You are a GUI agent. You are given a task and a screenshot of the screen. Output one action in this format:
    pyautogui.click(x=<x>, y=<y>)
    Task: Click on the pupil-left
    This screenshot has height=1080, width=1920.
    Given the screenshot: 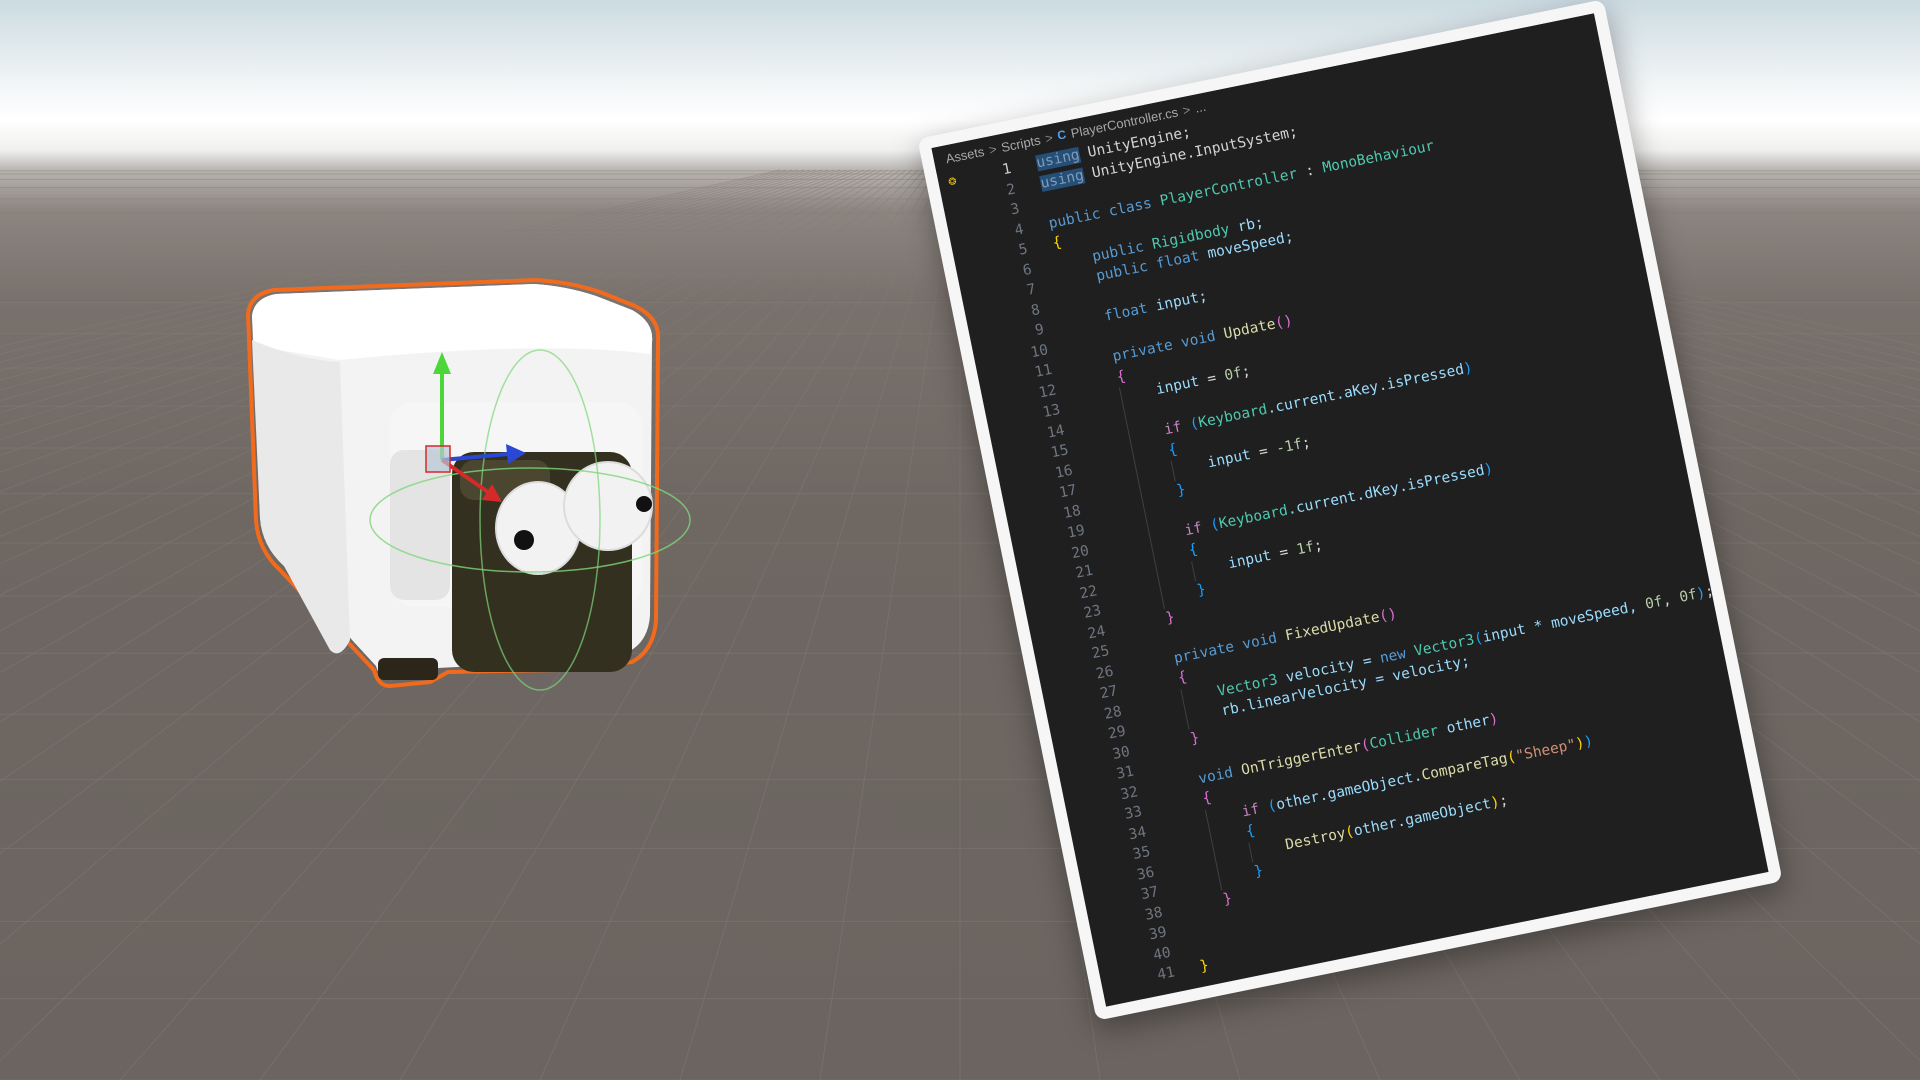 What is the action you would take?
    pyautogui.click(x=524, y=540)
    